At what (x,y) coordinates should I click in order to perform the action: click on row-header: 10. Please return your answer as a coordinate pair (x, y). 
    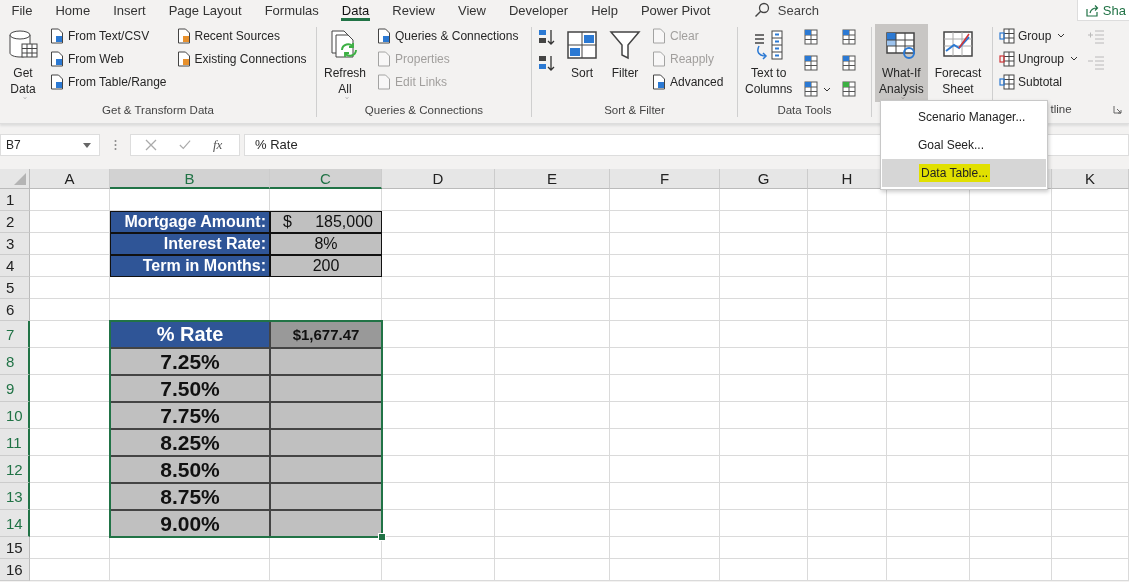
    Looking at the image, I should click on (15, 415).